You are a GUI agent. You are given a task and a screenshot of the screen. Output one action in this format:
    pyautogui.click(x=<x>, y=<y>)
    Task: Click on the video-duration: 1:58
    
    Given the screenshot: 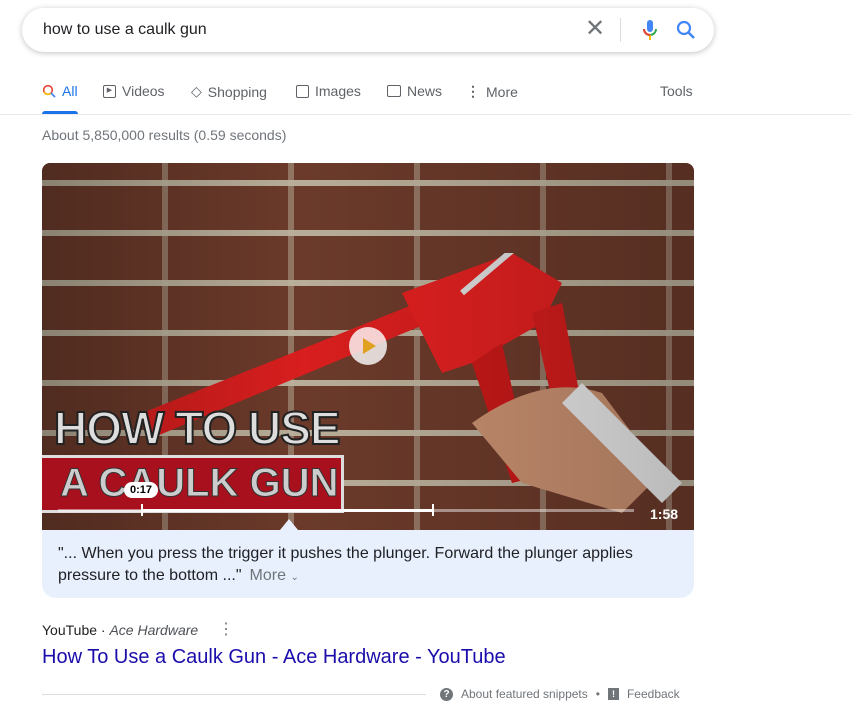 What is the action you would take?
    pyautogui.click(x=664, y=514)
    